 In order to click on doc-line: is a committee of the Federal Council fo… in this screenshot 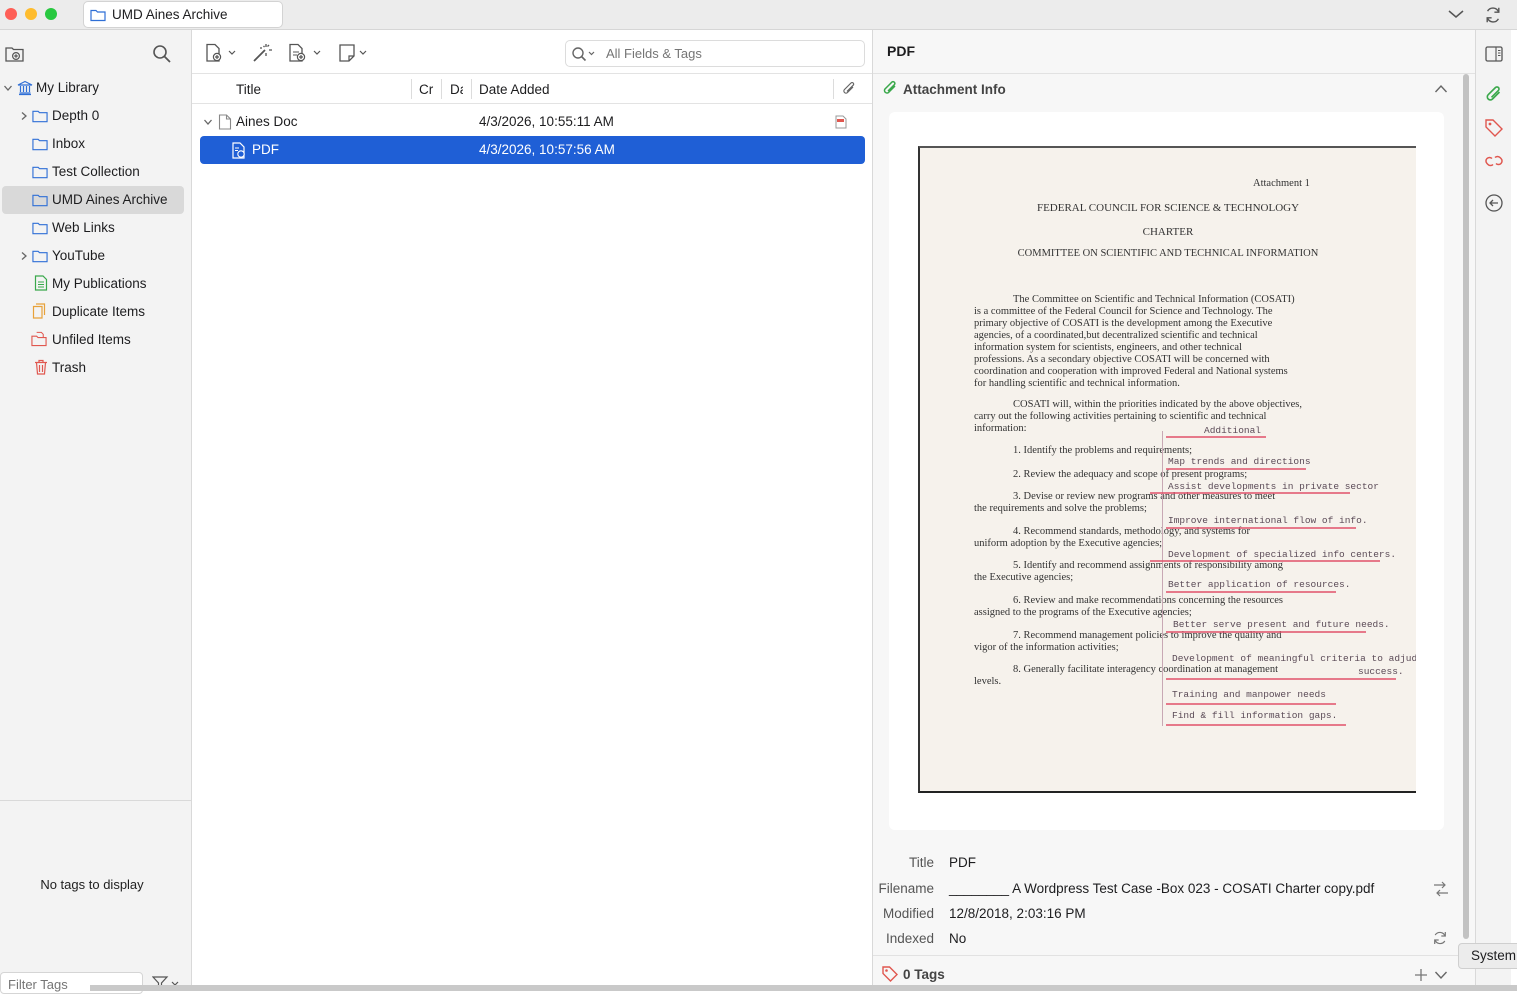, I will do `click(1123, 311)`.